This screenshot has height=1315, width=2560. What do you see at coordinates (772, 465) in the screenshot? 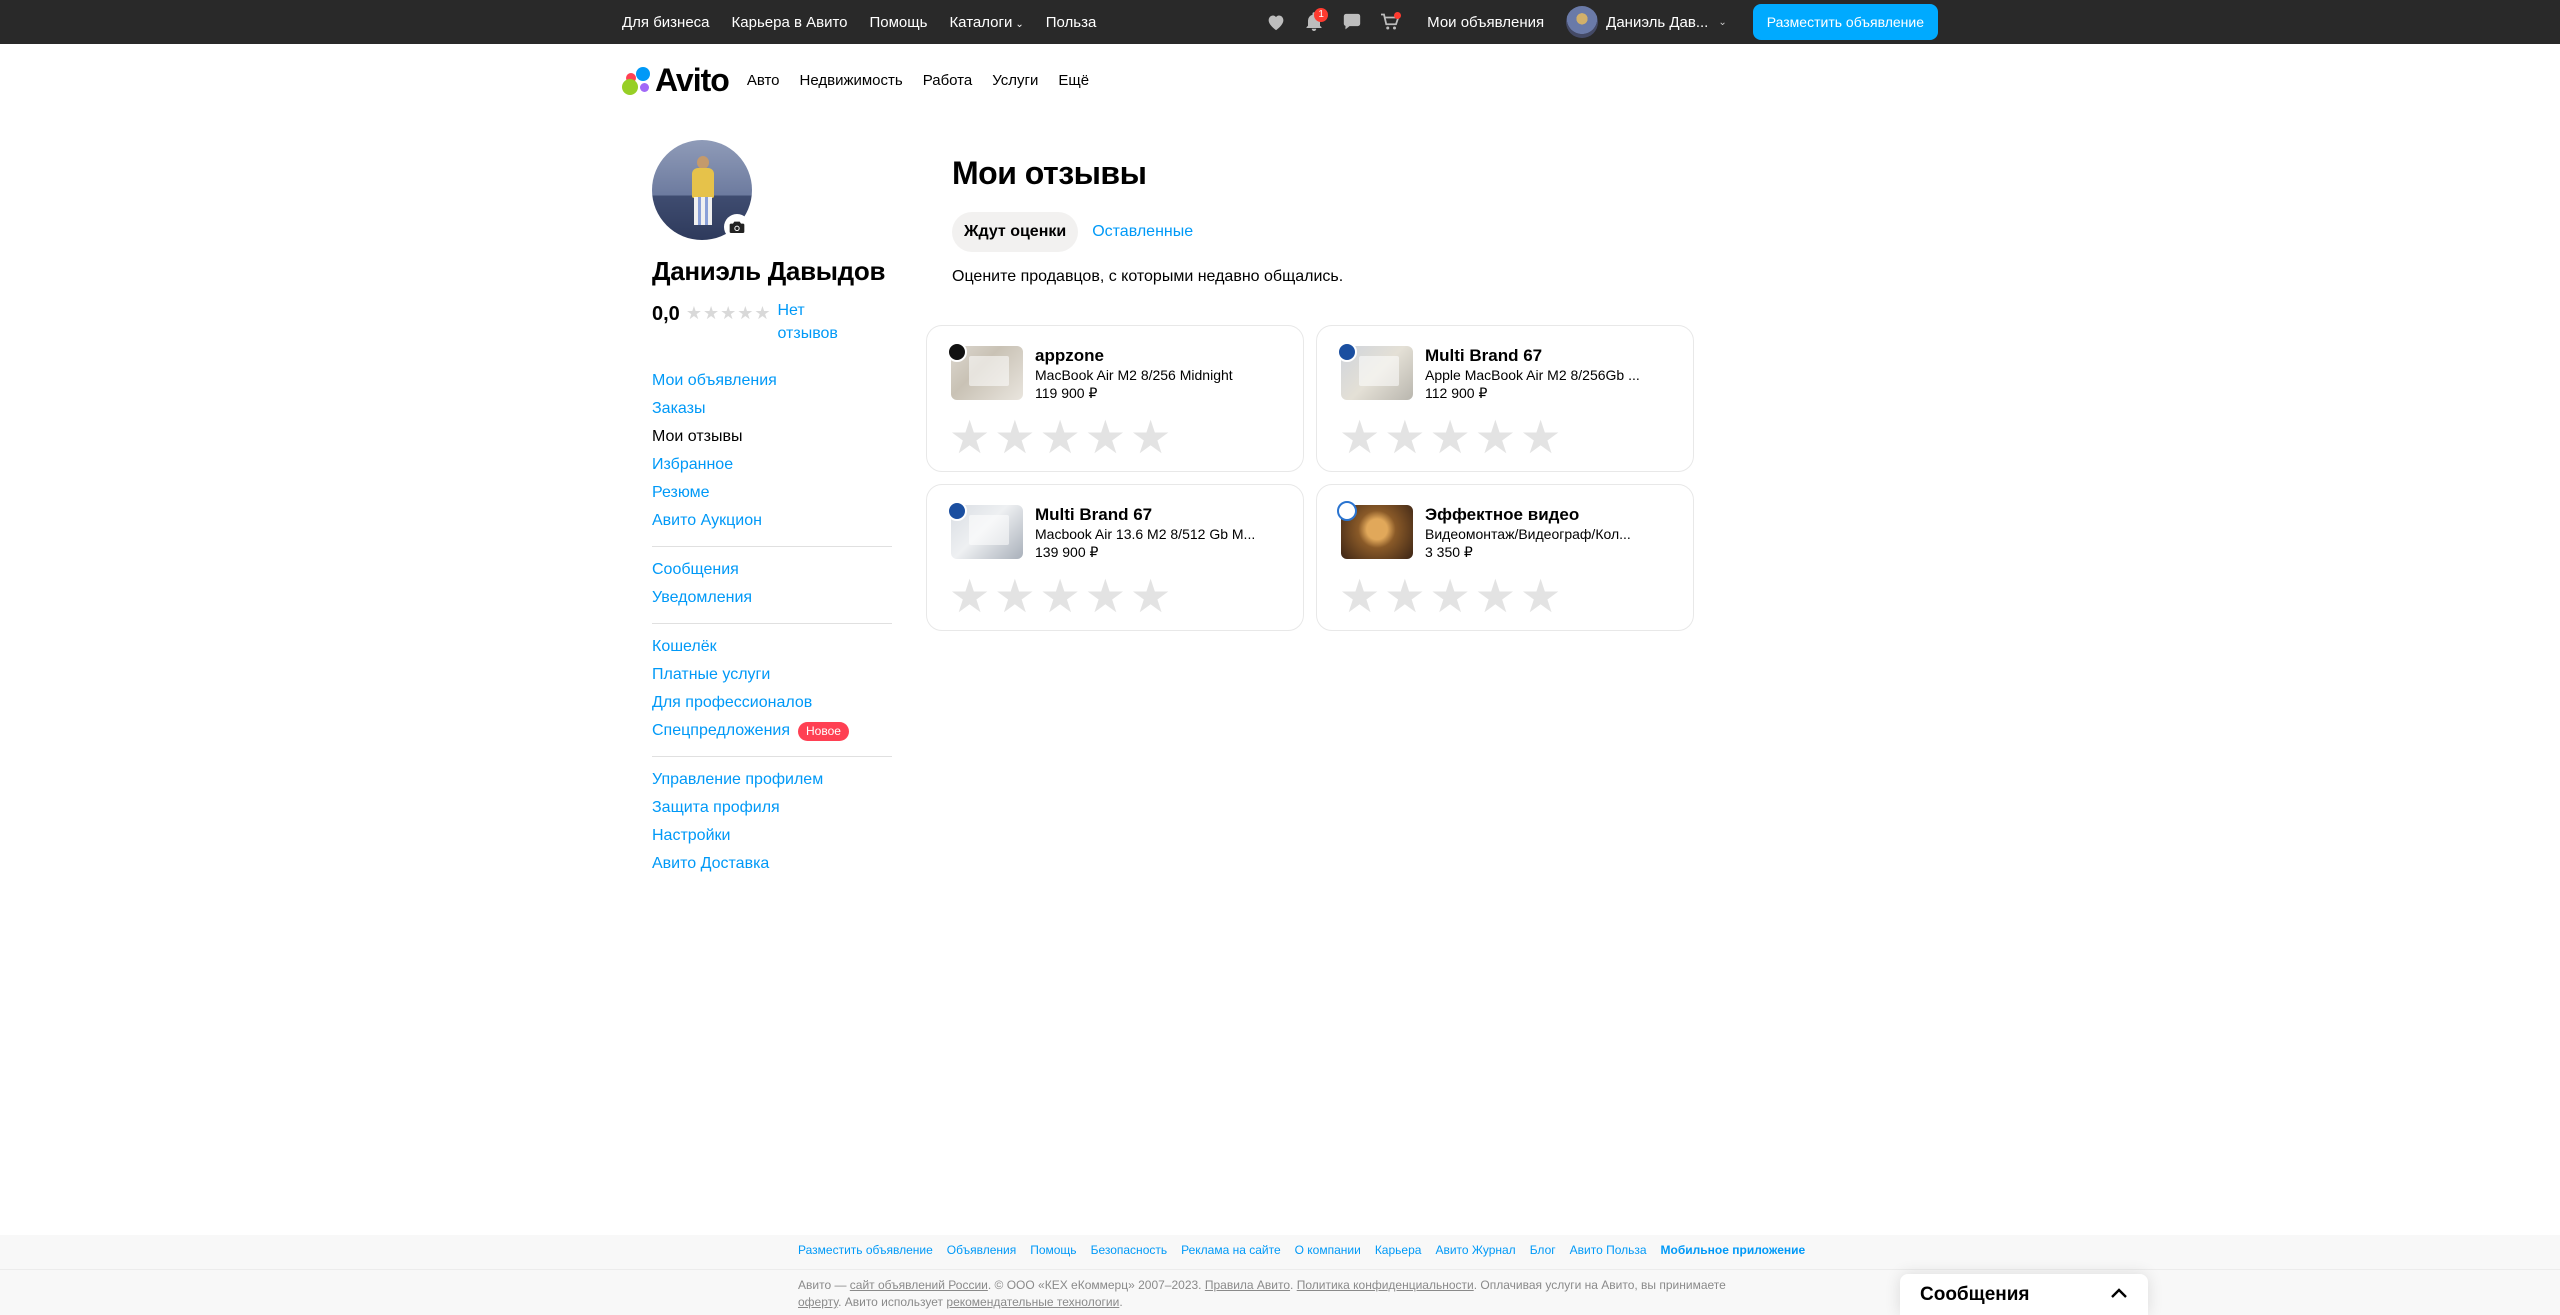
I see `menu-favorites: Избранное` at bounding box center [772, 465].